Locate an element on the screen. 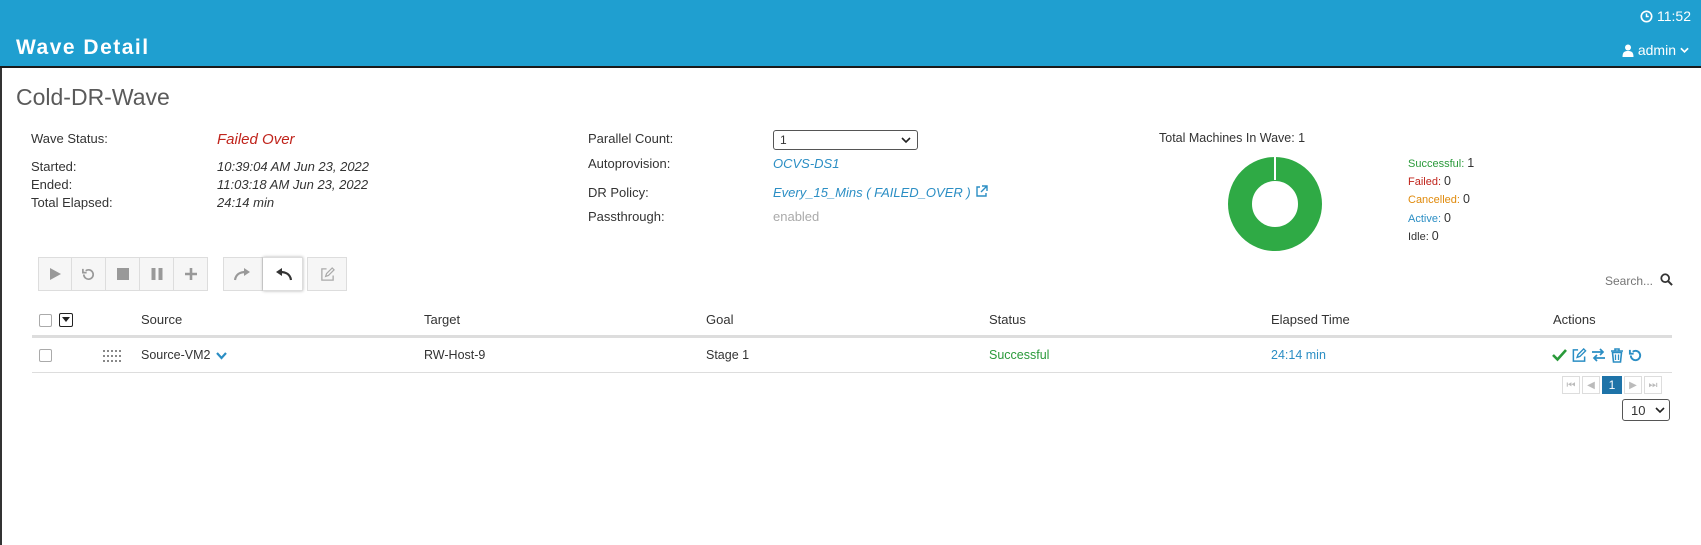 The height and width of the screenshot is (545, 1701). column-header-actions: Actions is located at coordinates (1574, 319).